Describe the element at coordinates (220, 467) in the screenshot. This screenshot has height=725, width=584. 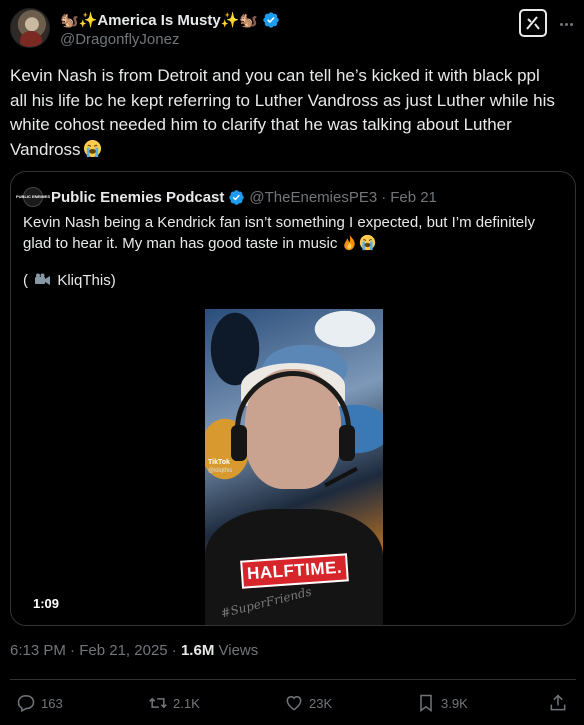
I see `tiktok-watermark: TikTok @kliqthis` at that location.